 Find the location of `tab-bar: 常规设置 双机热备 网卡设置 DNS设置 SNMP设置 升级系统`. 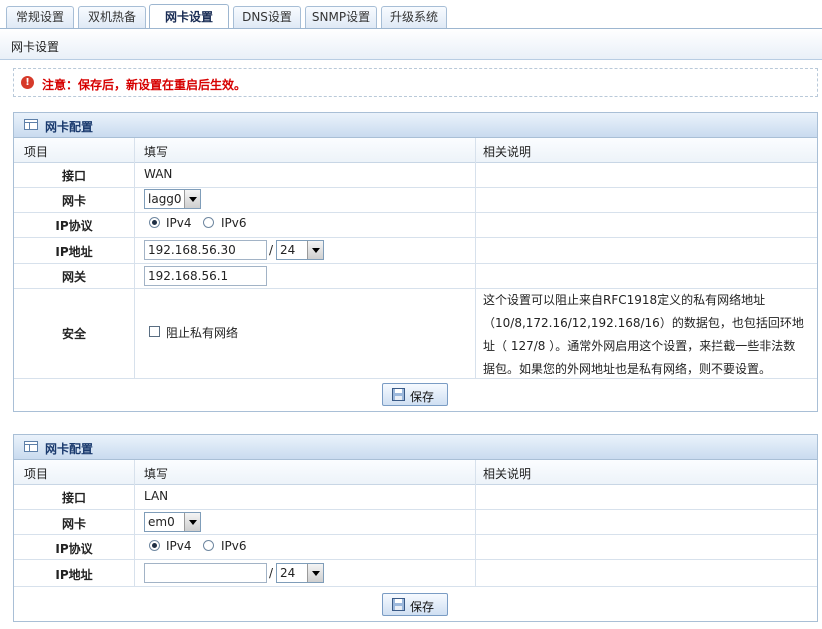

tab-bar: 常规设置 双机热备 网卡设置 DNS设置 SNMP设置 升级系统 is located at coordinates (411, 15).